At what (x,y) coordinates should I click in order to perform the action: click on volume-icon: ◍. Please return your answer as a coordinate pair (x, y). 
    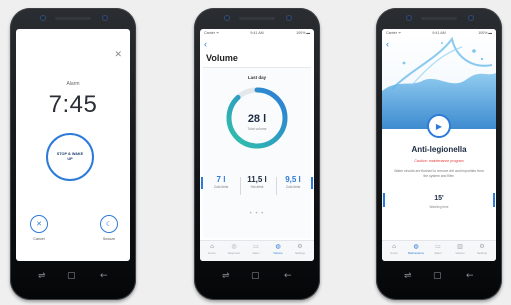
    Looking at the image, I should click on (278, 246).